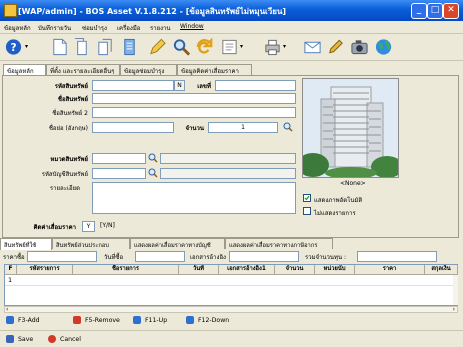 This screenshot has height=347, width=463. I want to click on refresh-icon, so click(204, 47).